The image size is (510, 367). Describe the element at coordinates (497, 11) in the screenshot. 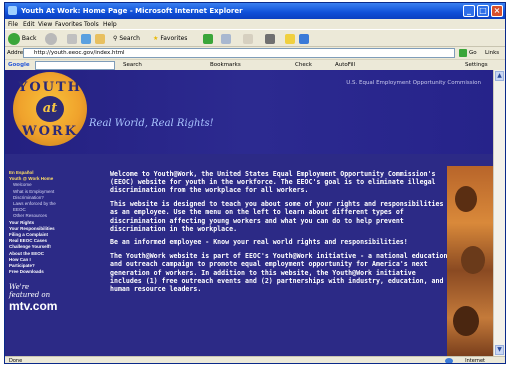

I see `close-button: ×` at that location.